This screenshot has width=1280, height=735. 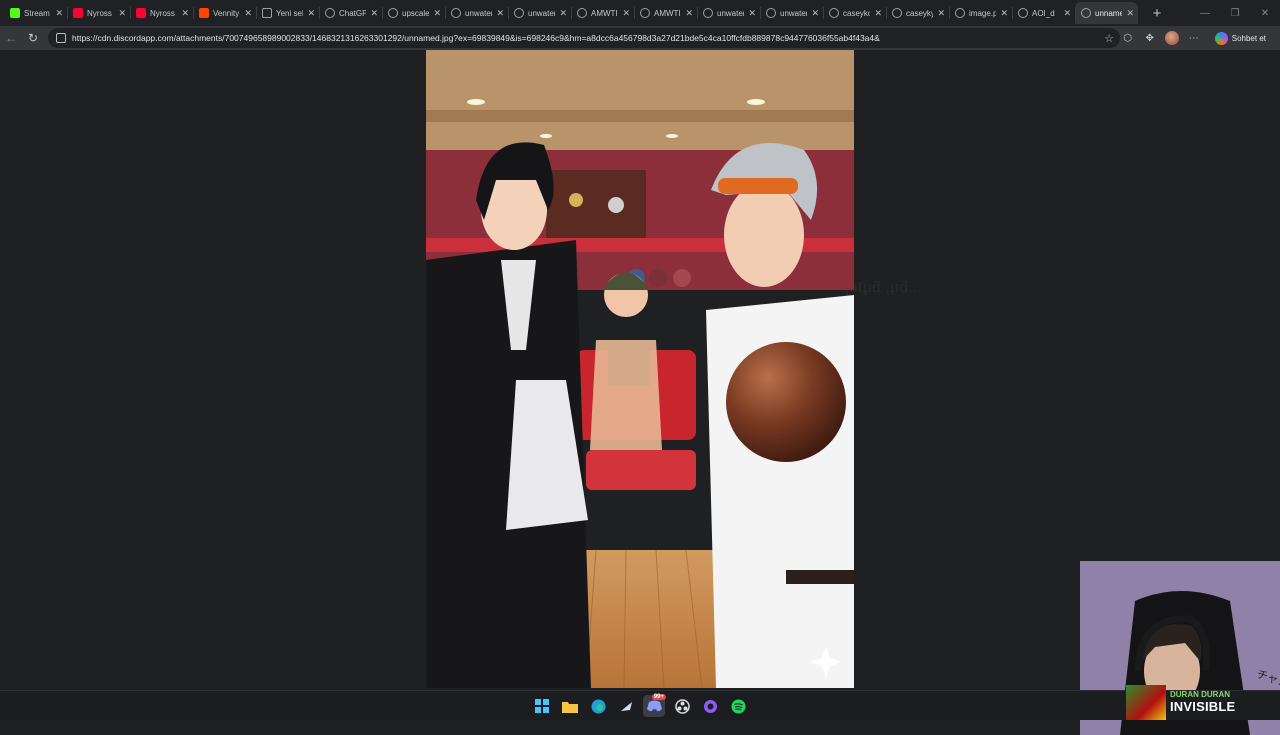 What do you see at coordinates (542, 706) in the screenshot?
I see `windows-start-icon` at bounding box center [542, 706].